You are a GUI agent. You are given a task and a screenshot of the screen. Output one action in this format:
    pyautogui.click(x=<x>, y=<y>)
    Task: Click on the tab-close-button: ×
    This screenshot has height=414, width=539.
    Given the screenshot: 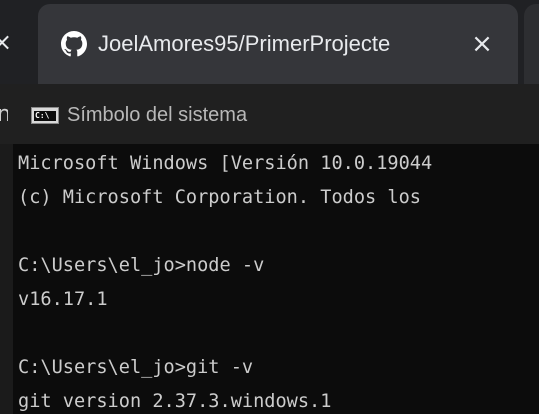 What is the action you would take?
    pyautogui.click(x=482, y=44)
    